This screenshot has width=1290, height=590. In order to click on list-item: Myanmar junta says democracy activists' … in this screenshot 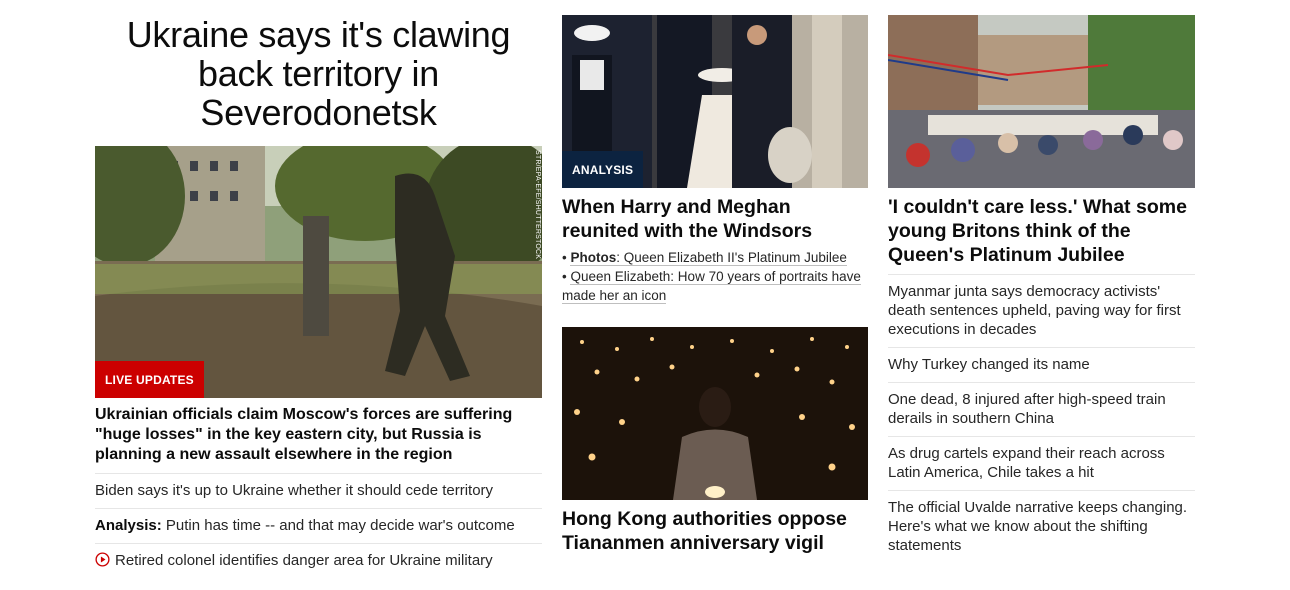, I will do `click(1041, 310)`.